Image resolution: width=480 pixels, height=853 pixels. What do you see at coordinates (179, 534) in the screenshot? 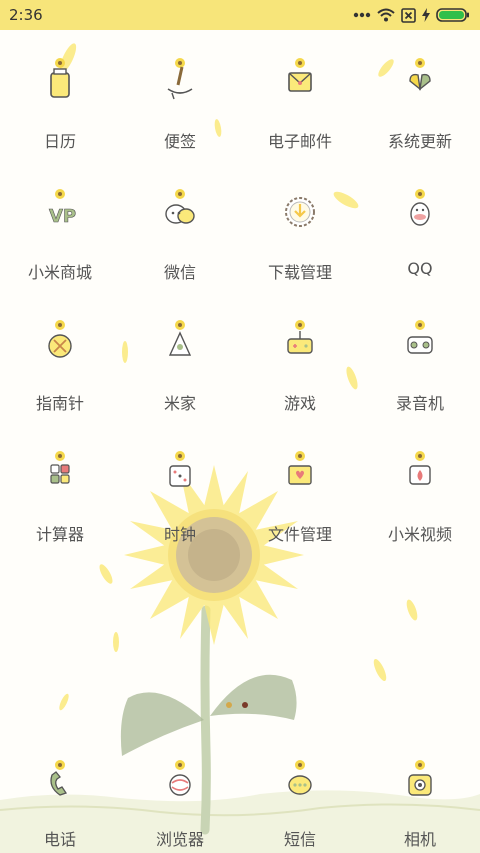
I see `app-label: 时钟` at bounding box center [179, 534].